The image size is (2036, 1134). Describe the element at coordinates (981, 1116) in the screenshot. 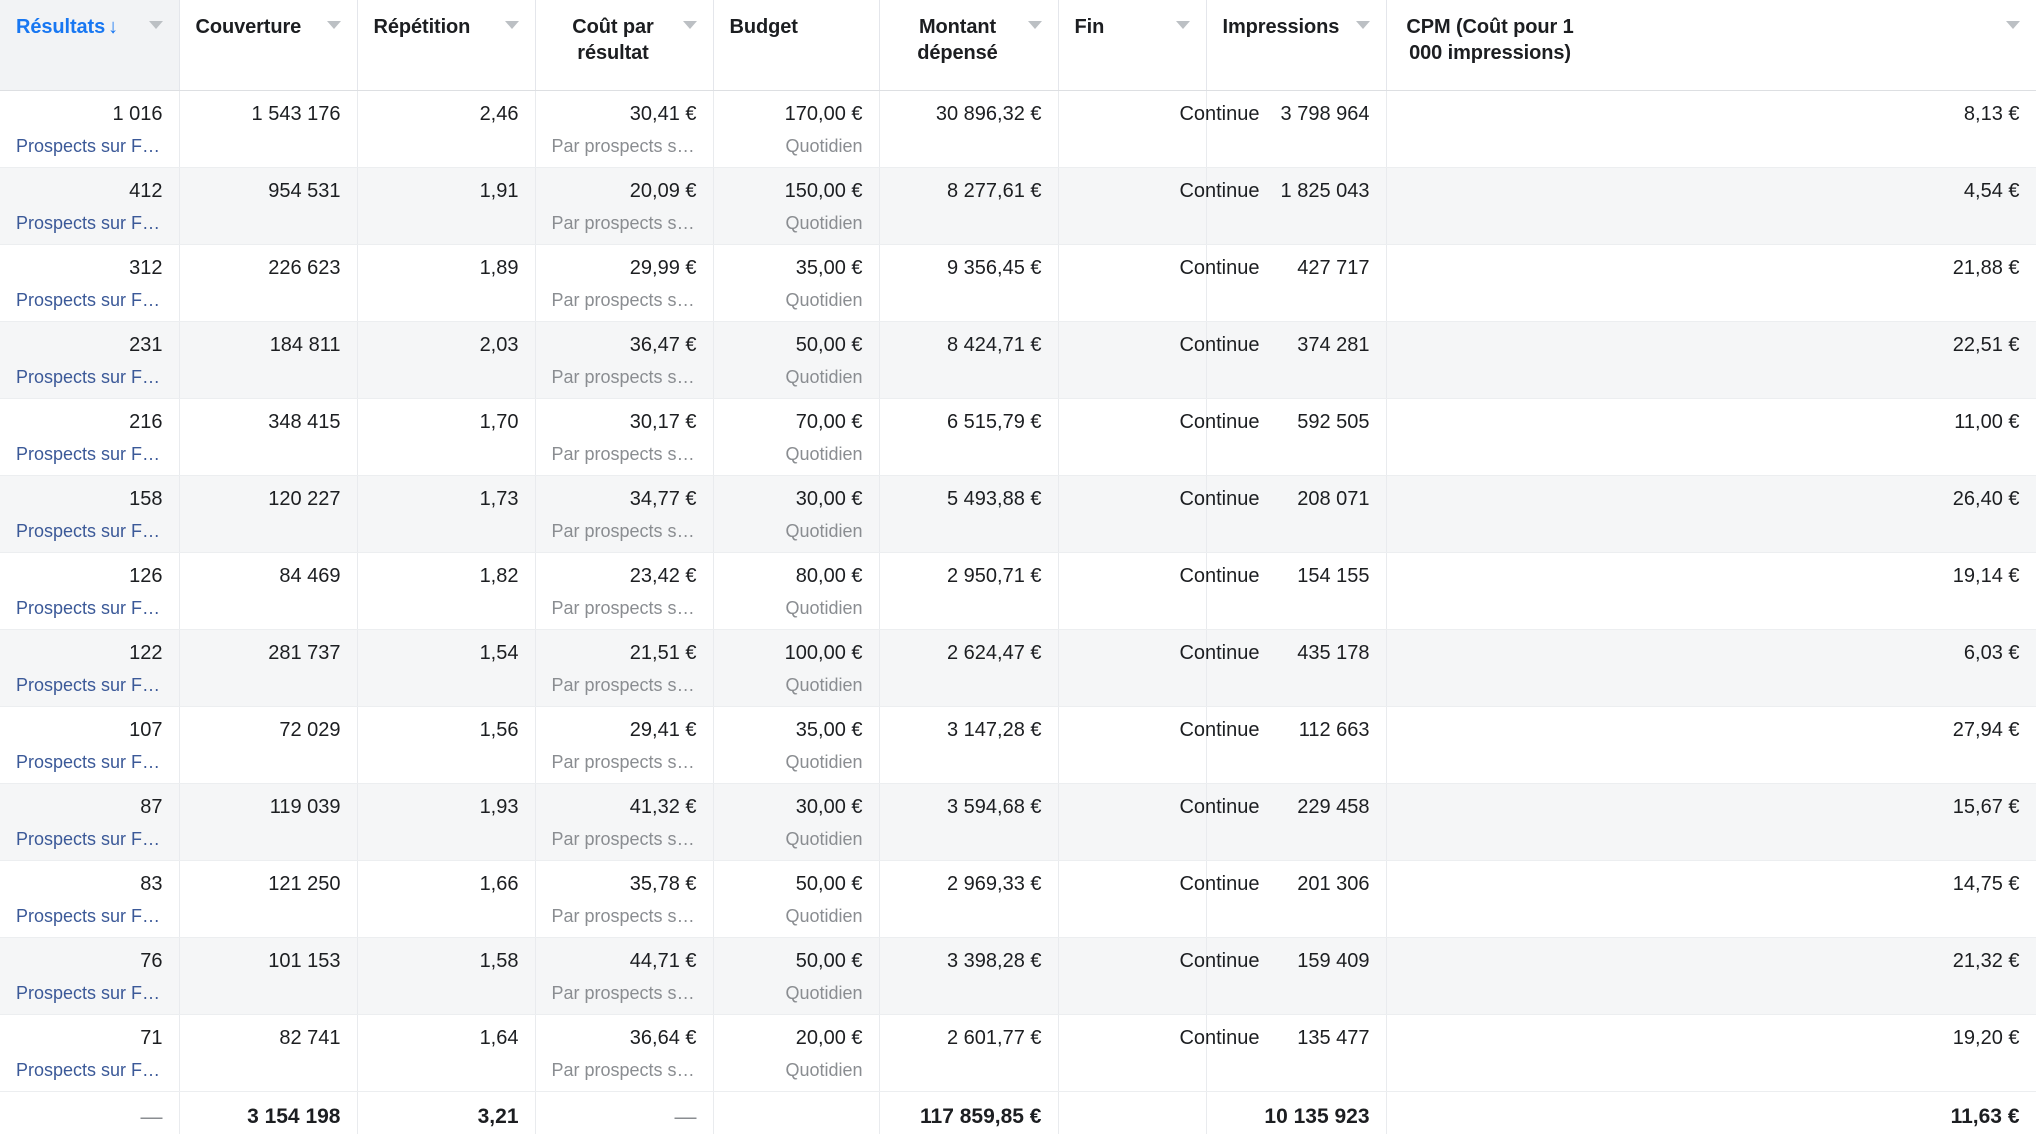

I see `totals-amount-spent-value: 117 859,85 €` at that location.